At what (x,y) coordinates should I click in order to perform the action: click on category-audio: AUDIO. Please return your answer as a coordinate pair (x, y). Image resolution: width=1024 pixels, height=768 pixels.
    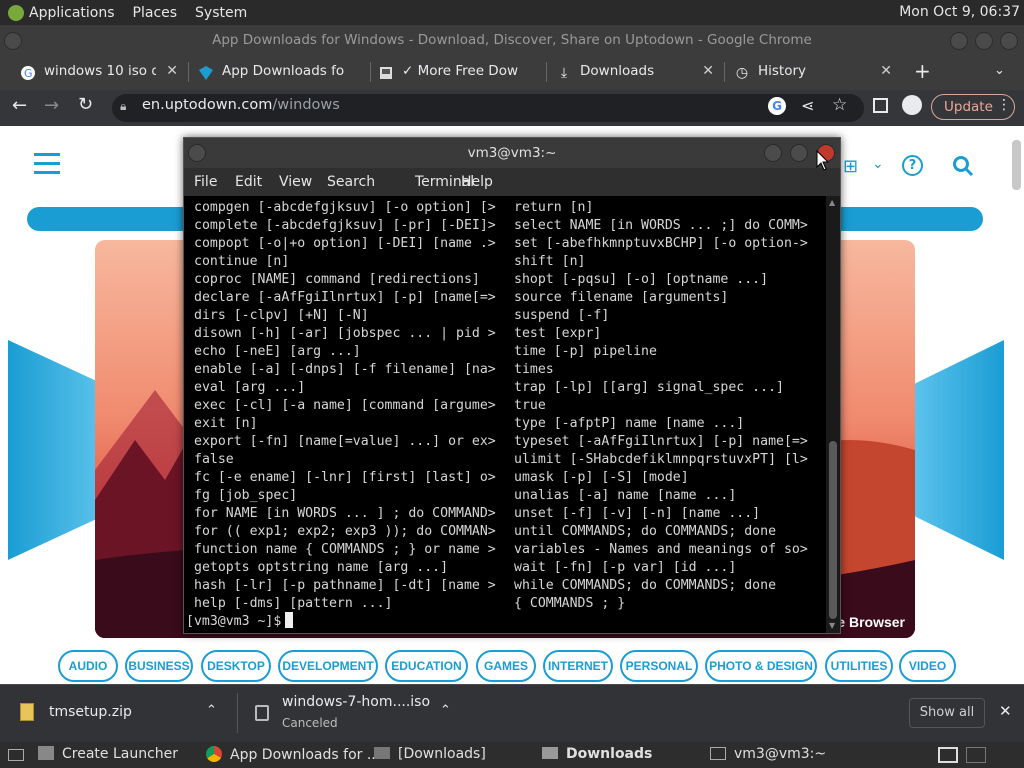
    Looking at the image, I should click on (88, 666).